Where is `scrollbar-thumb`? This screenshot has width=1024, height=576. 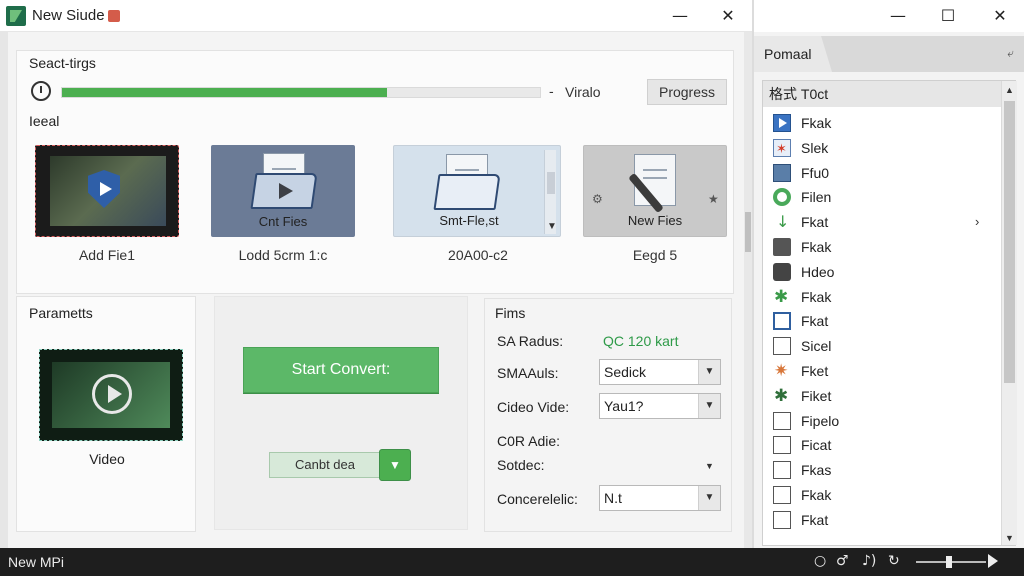 scrollbar-thumb is located at coordinates (748, 232).